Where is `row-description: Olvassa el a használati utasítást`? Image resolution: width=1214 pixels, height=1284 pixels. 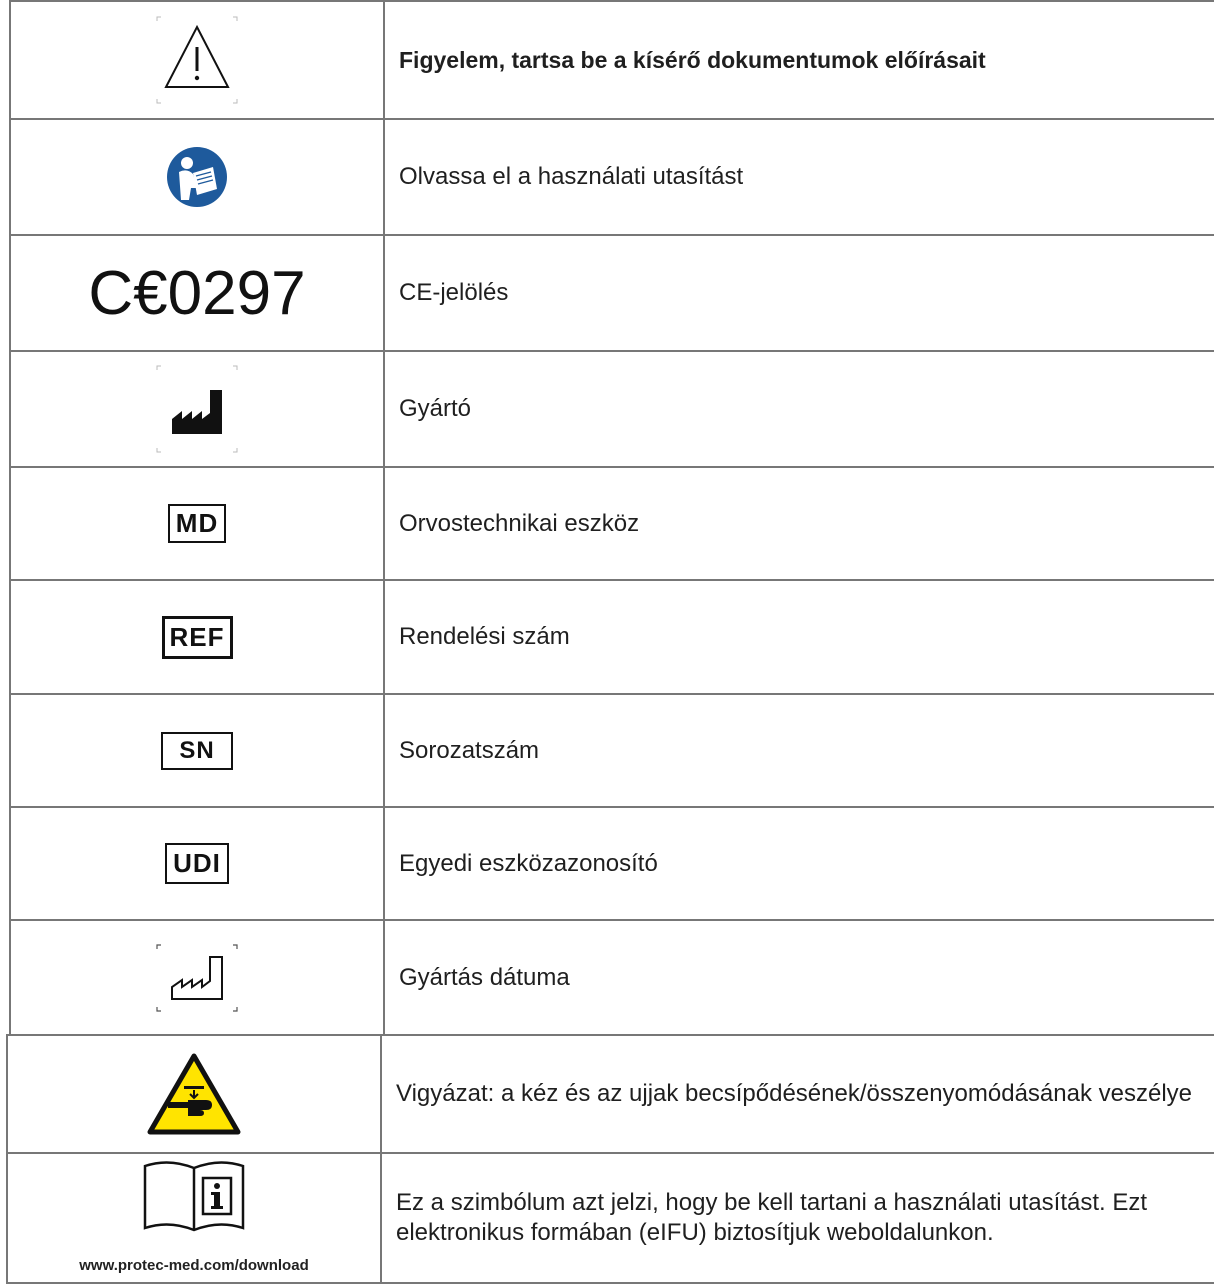 row-description: Olvassa el a használati utasítást is located at coordinates (571, 176).